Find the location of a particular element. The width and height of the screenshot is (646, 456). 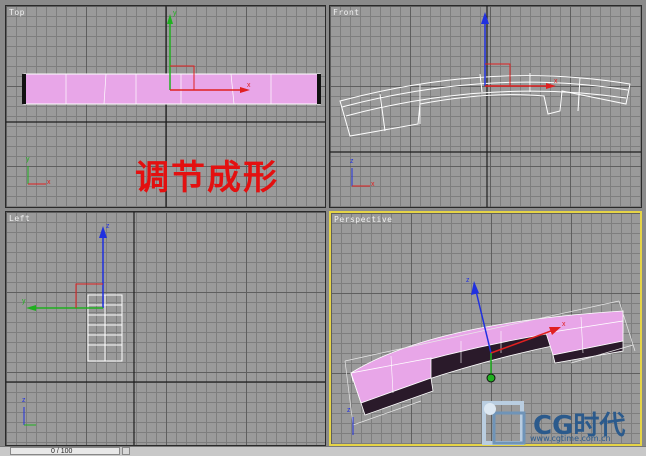

axis-tripod-top is located at coordinates (36, 175).